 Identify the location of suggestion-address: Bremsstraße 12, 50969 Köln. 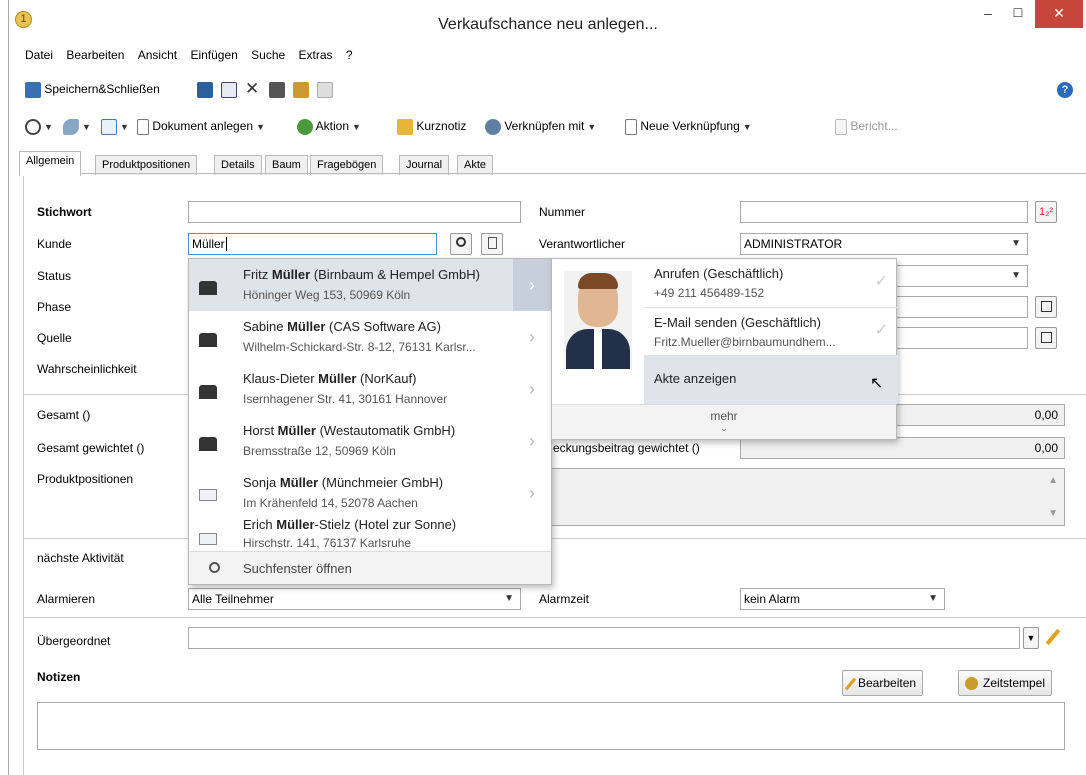
(319, 451).